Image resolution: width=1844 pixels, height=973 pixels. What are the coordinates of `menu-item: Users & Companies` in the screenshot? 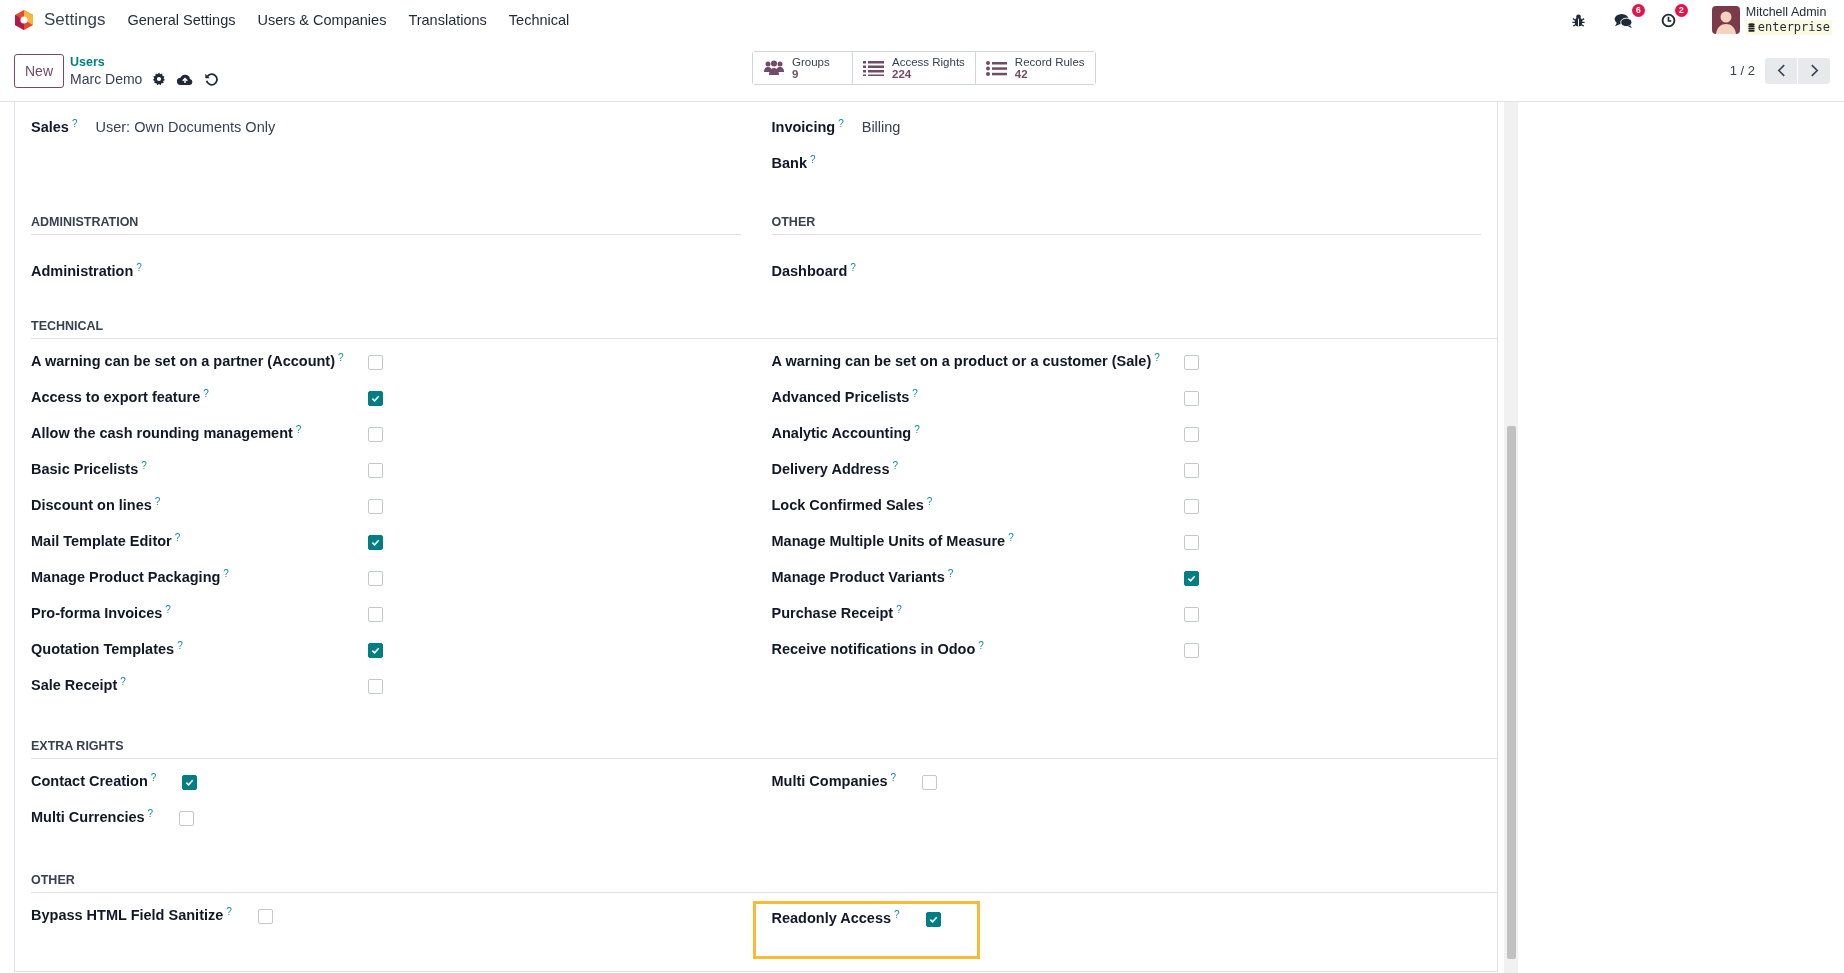 It's located at (322, 20).